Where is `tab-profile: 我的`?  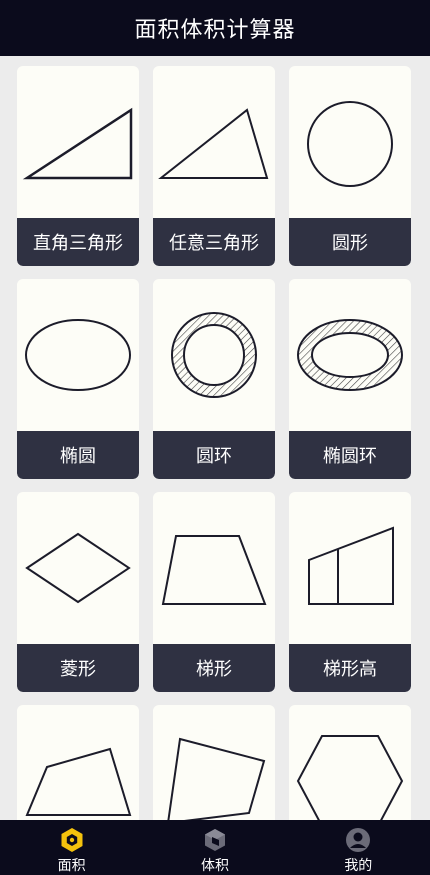 tab-profile: 我的 is located at coordinates (358, 847).